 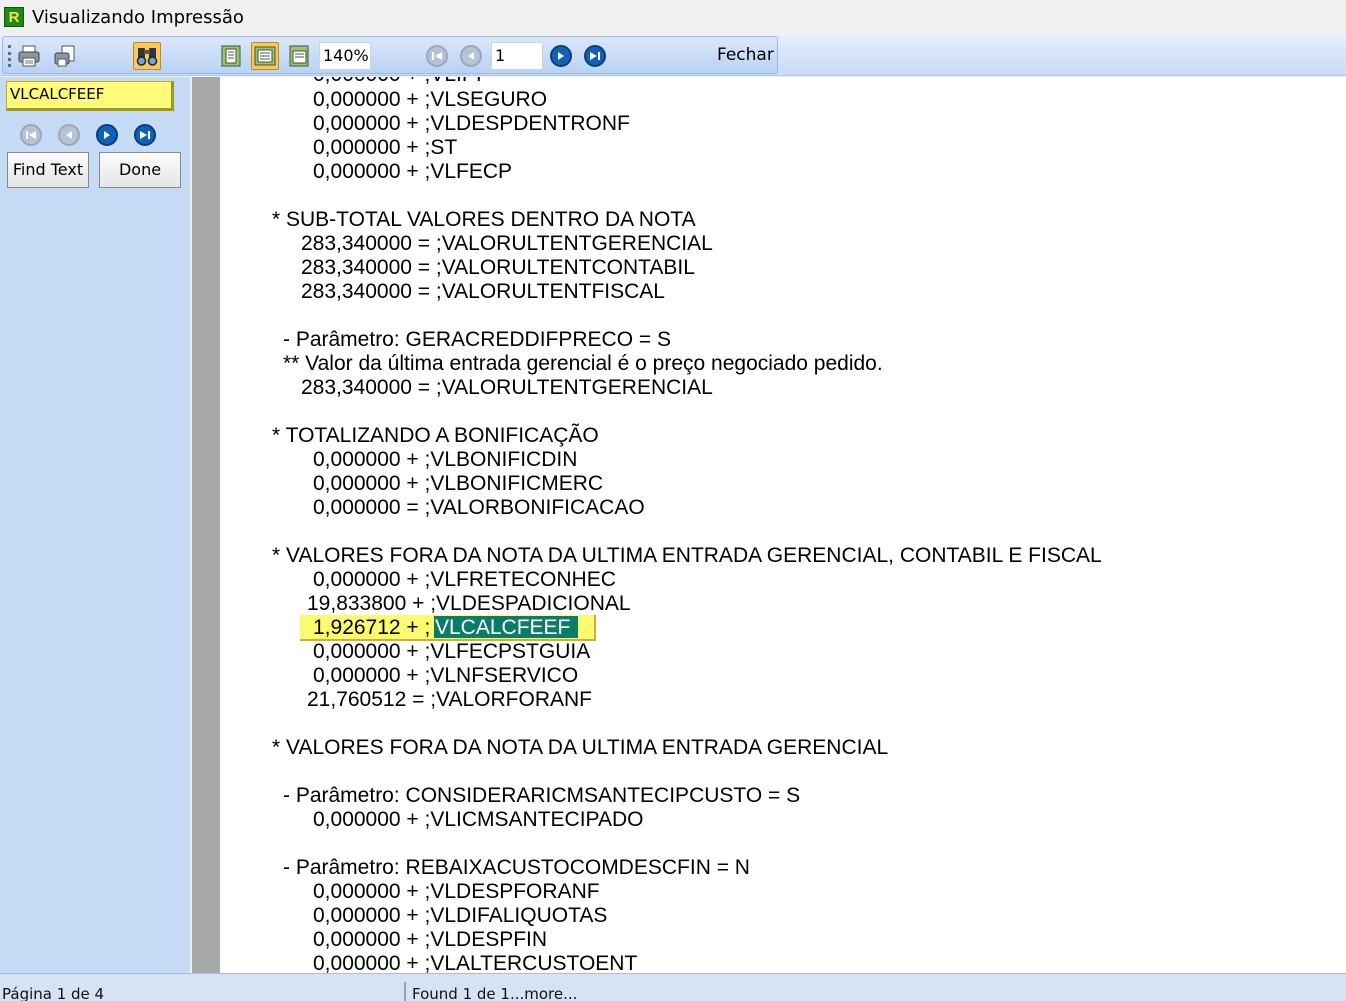 I want to click on report-line: 0,000000 + ;VLDESPFIN, so click(x=430, y=939).